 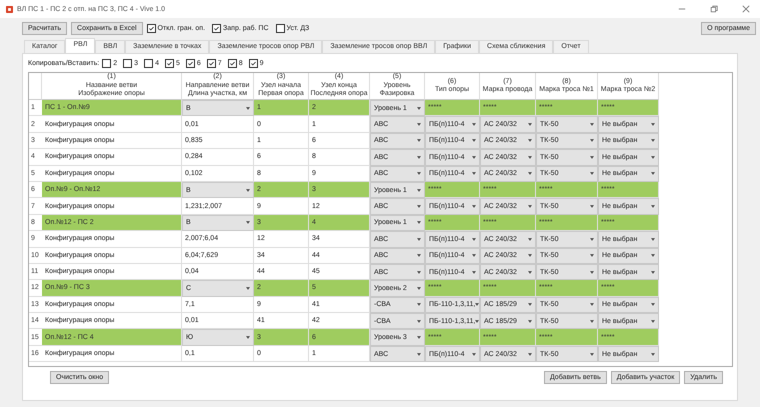 What do you see at coordinates (35, 86) in the screenshot?
I see `header-corner` at bounding box center [35, 86].